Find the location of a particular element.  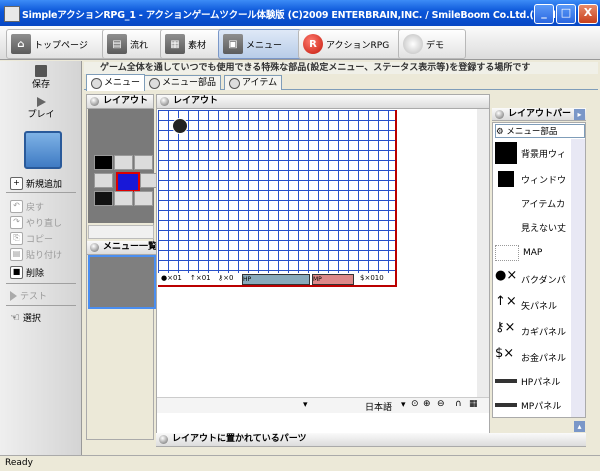

paste-label: 貼り付け is located at coordinates (44, 256).